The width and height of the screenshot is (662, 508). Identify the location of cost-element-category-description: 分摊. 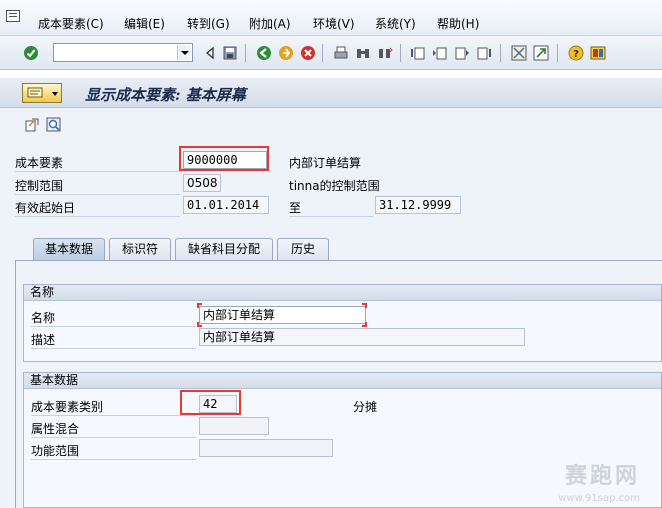
(365, 407).